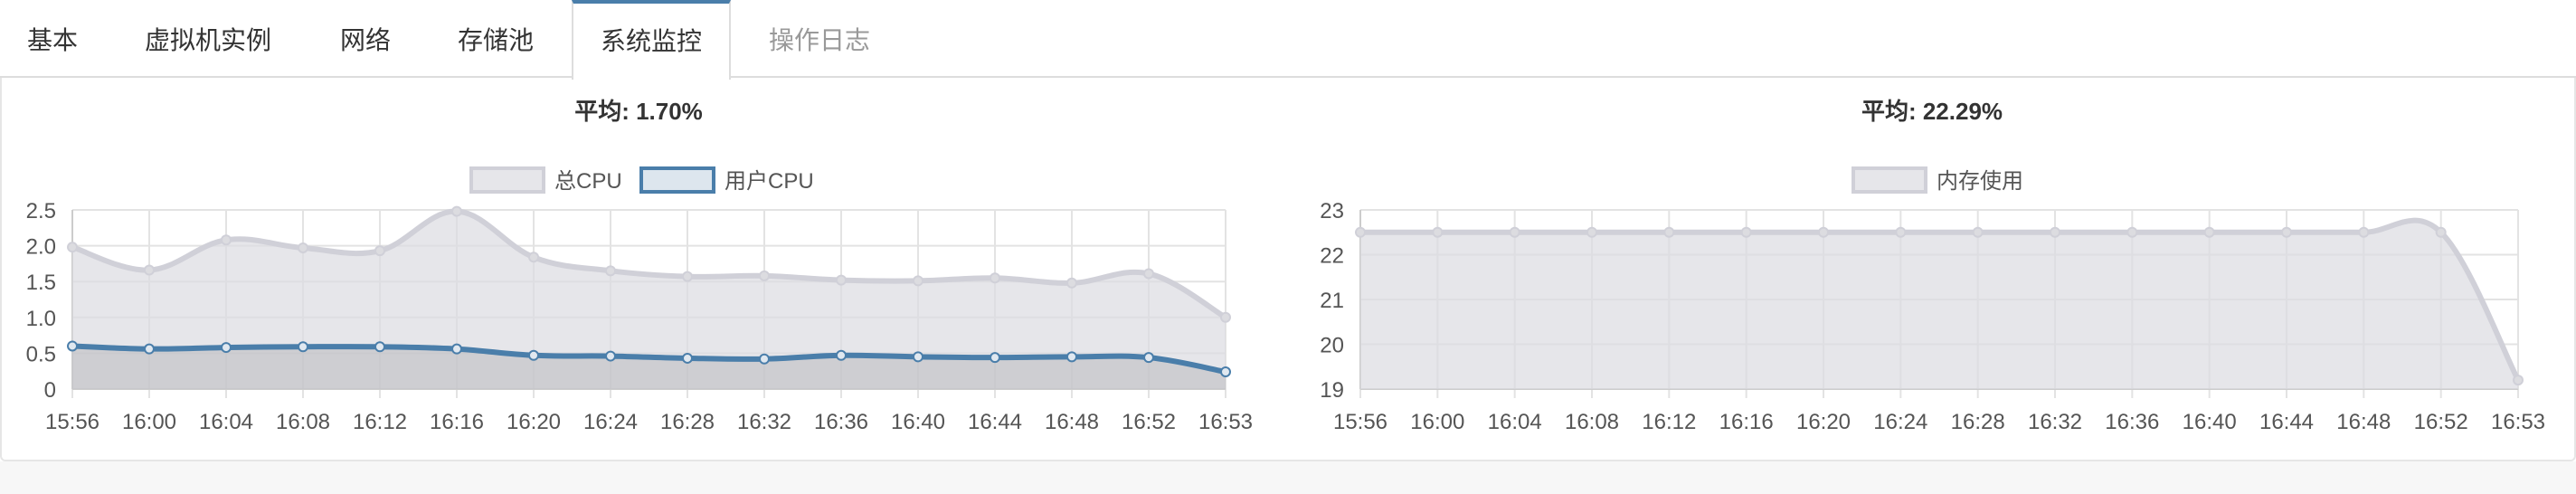 This screenshot has width=2576, height=494. What do you see at coordinates (1332, 256) in the screenshot?
I see `y-tick-label: 22` at bounding box center [1332, 256].